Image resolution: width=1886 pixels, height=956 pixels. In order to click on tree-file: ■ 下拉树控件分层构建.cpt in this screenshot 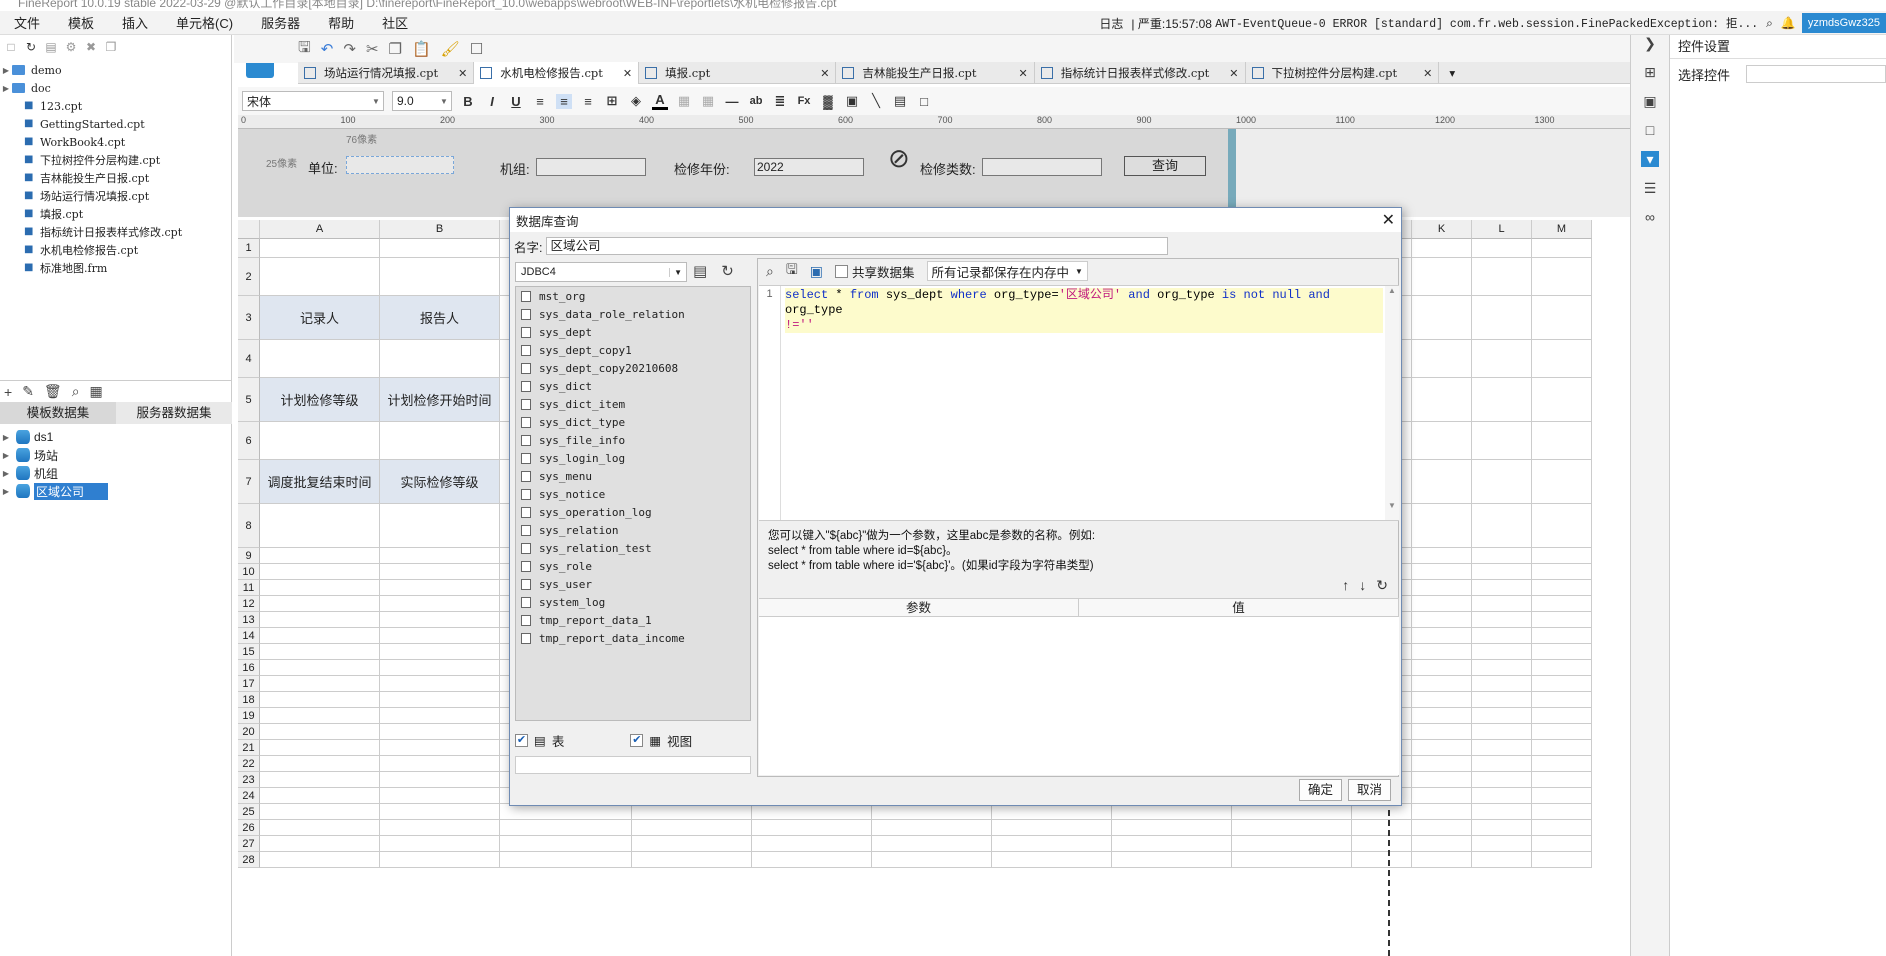, I will do `click(115, 160)`.